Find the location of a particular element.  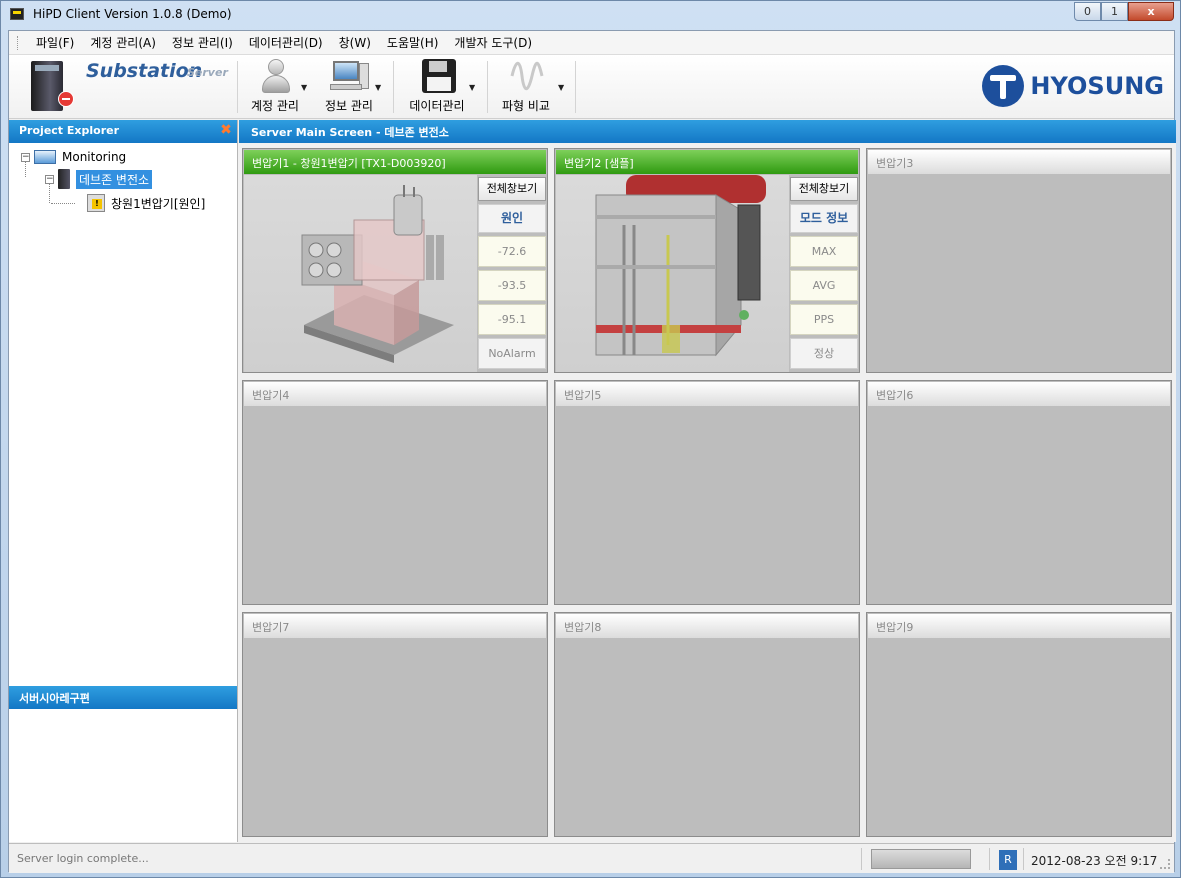

data-management-label: 데이터관리 is located at coordinates (437, 106).